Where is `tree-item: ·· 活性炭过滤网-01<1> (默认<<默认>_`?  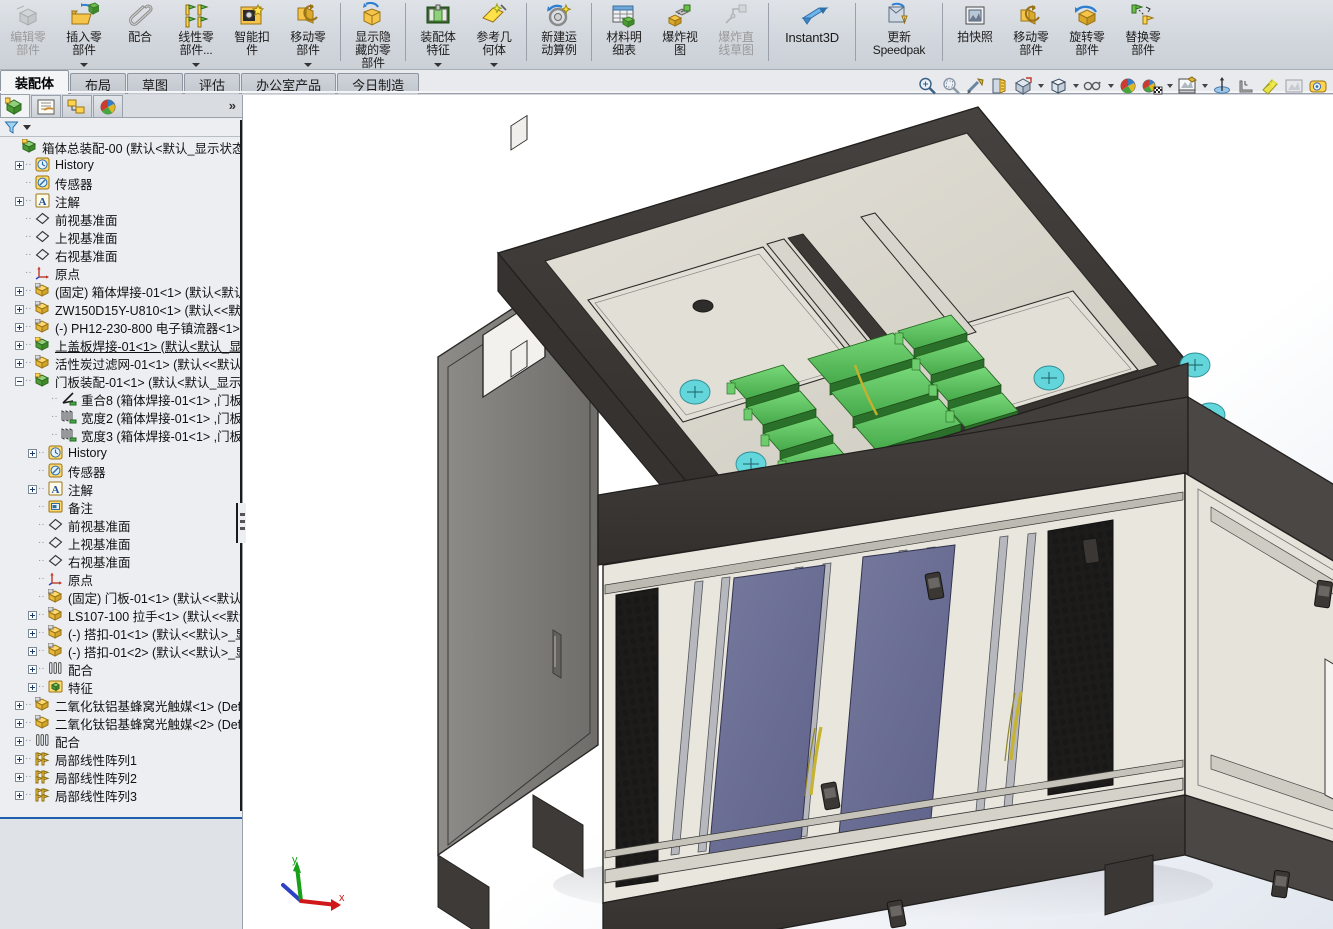
tree-item: ·· 活性炭过滤网-01<1> (默认<<默认>_ is located at coordinates (121, 363).